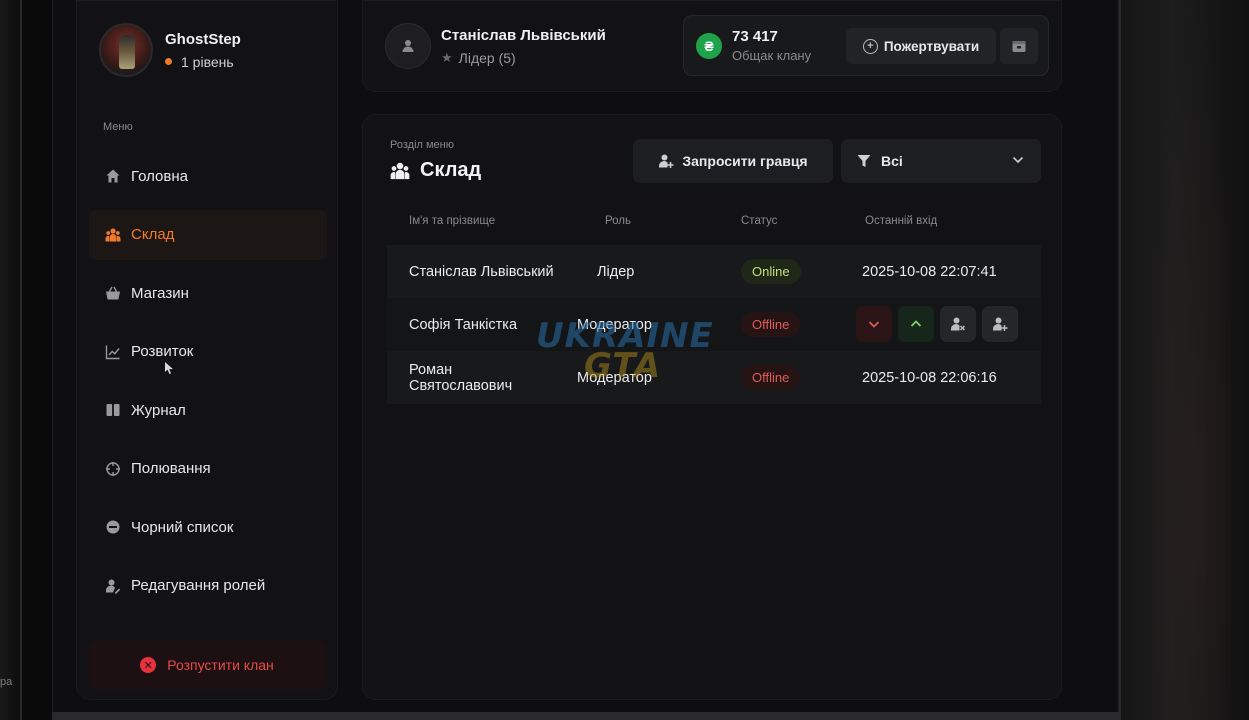 The width and height of the screenshot is (1249, 720). Describe the element at coordinates (755, 36) in the screenshot. I see `treasury-amount: 73 417` at that location.